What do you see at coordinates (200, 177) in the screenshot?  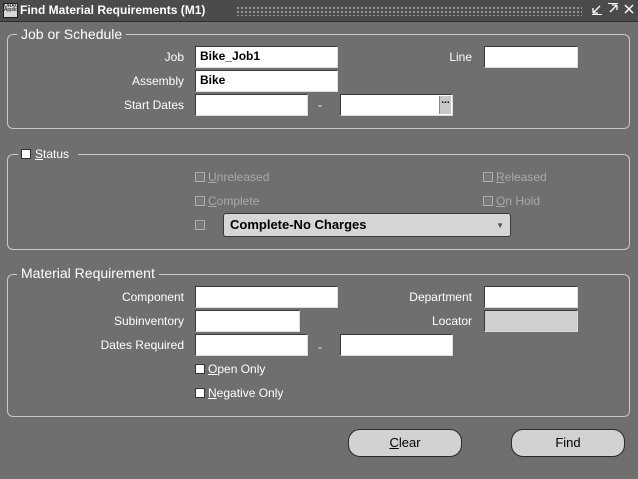 I see `unreleased-checkbox` at bounding box center [200, 177].